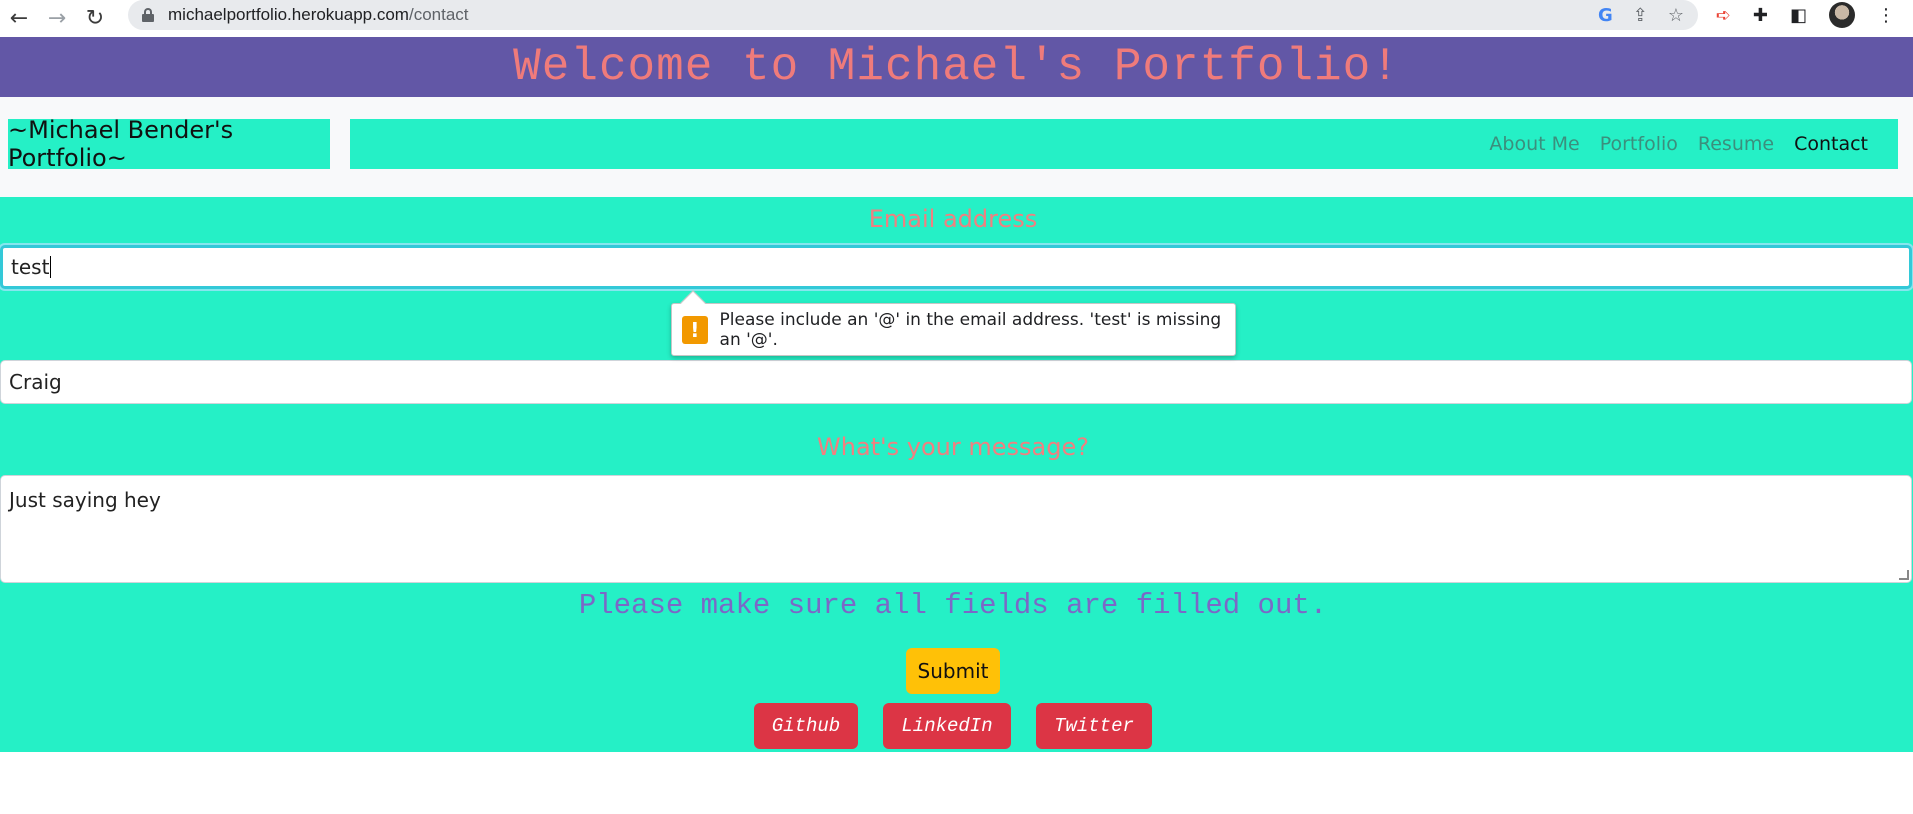  I want to click on nav-link-contact: Contact, so click(1831, 144).